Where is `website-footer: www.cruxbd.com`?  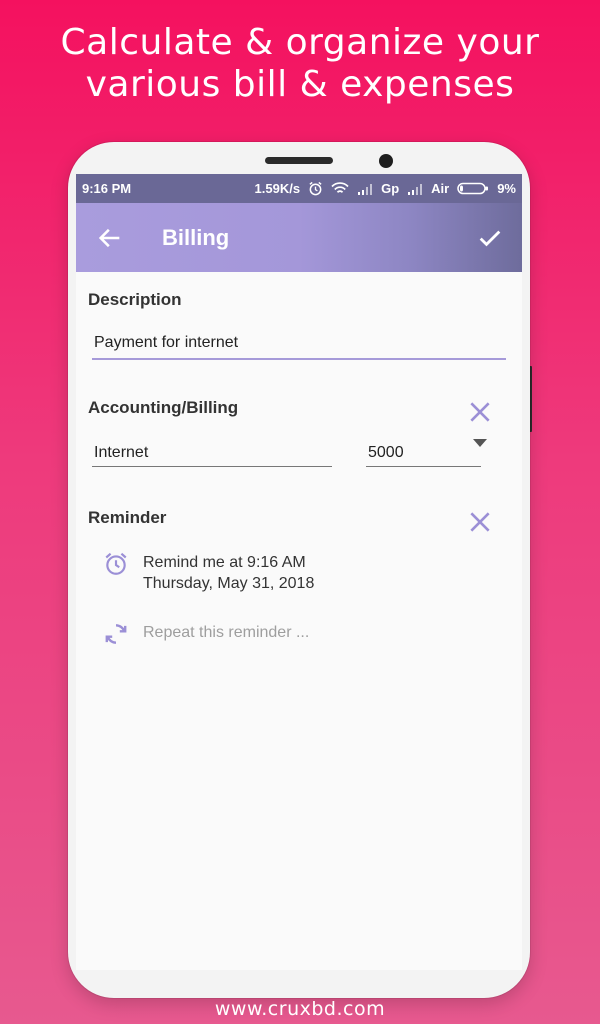 website-footer: www.cruxbd.com is located at coordinates (300, 1009).